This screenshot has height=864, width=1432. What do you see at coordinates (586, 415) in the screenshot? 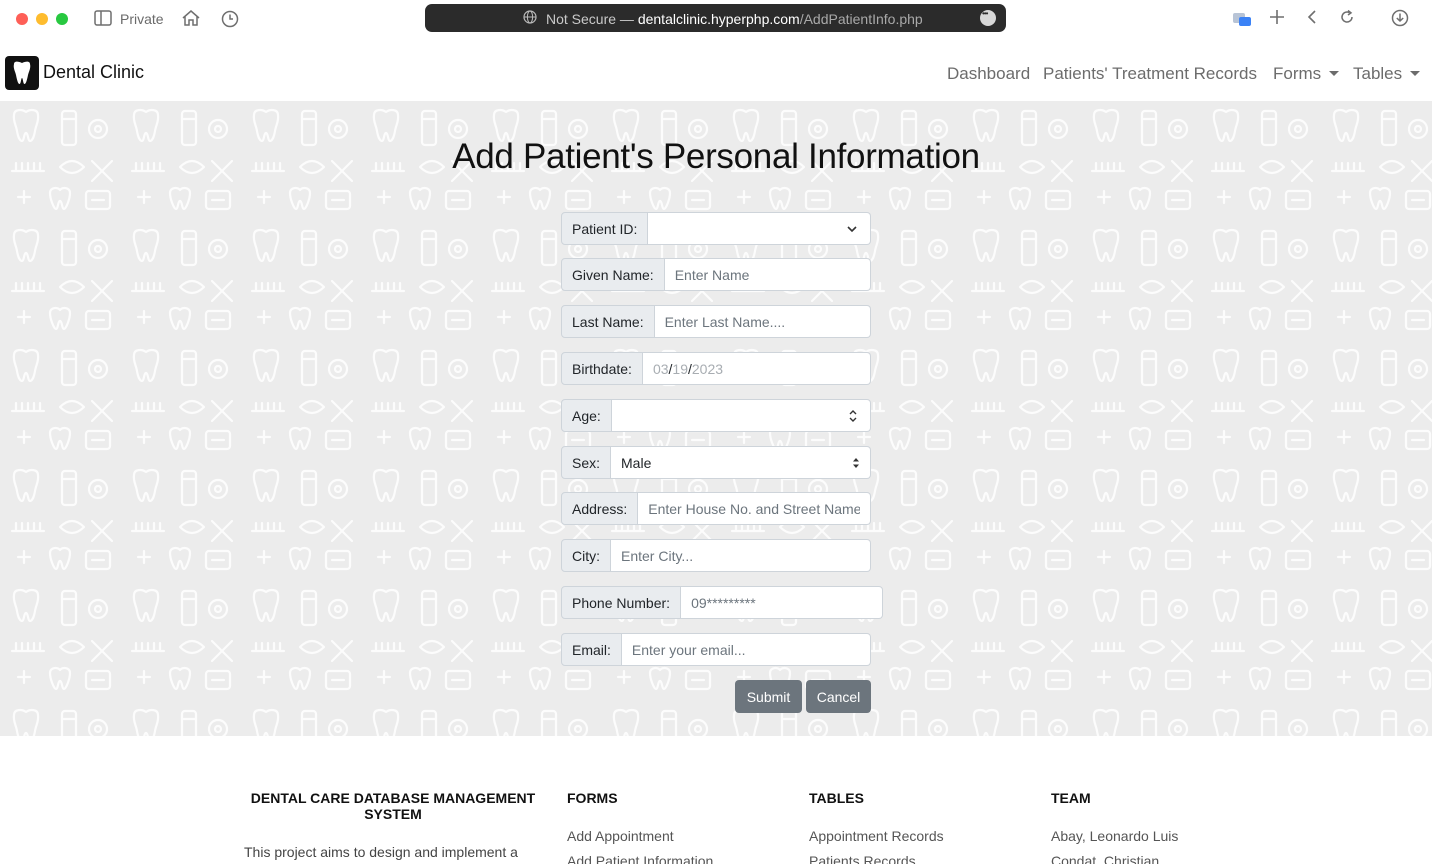
I see `age-label: Age:` at bounding box center [586, 415].